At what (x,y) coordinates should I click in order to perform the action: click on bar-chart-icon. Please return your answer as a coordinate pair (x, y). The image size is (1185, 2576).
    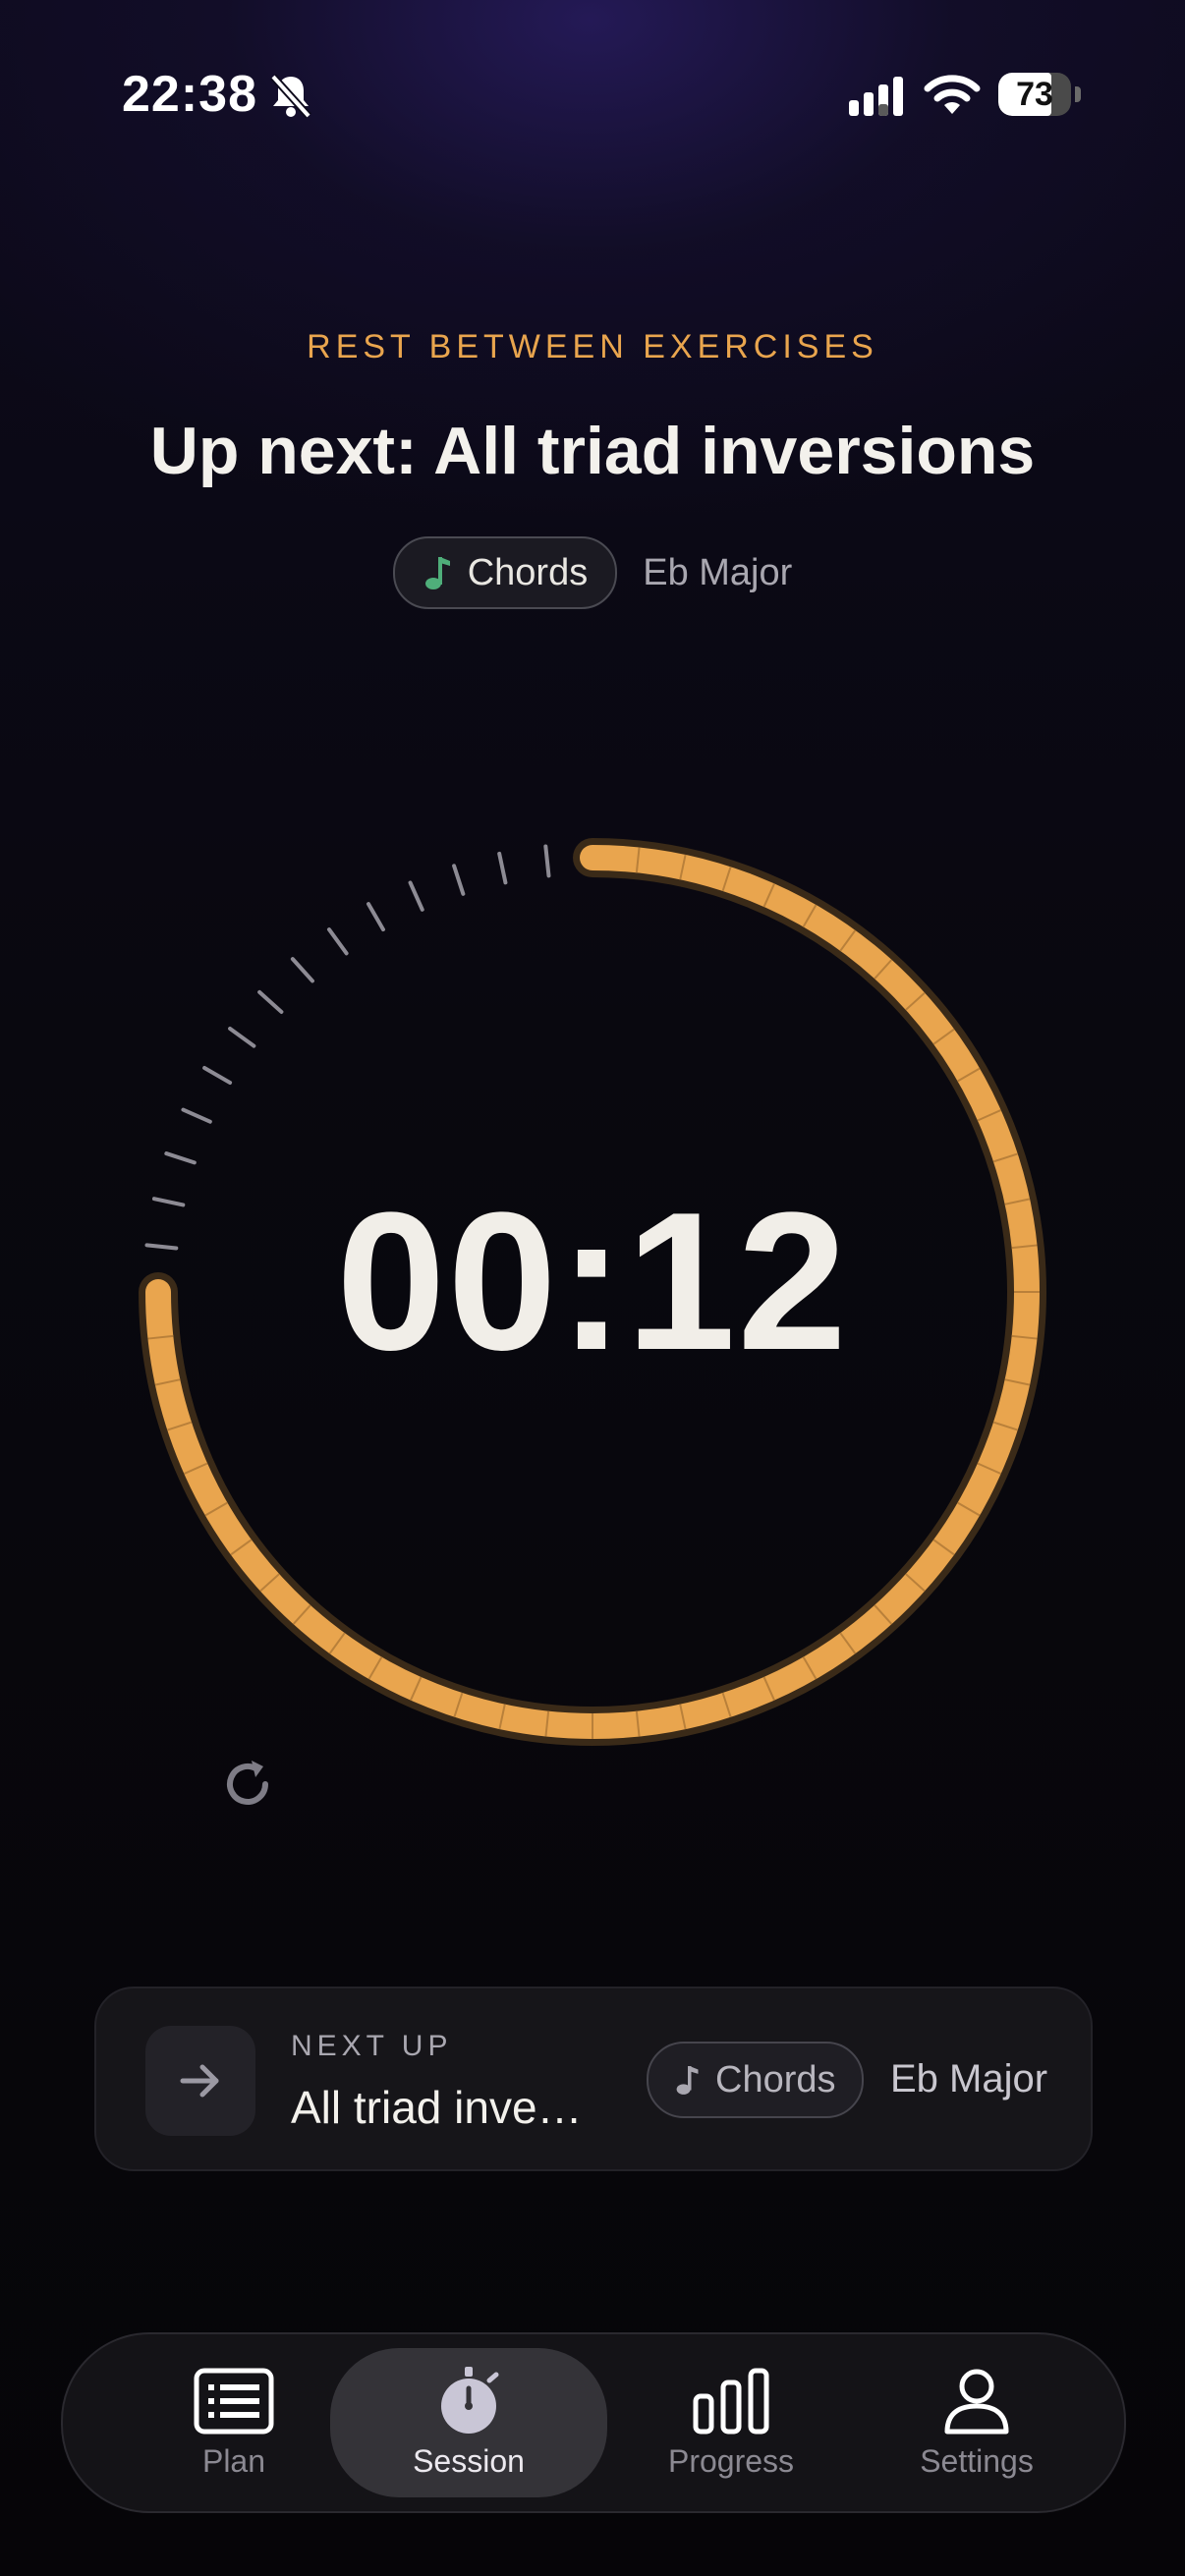
    Looking at the image, I should click on (731, 2401).